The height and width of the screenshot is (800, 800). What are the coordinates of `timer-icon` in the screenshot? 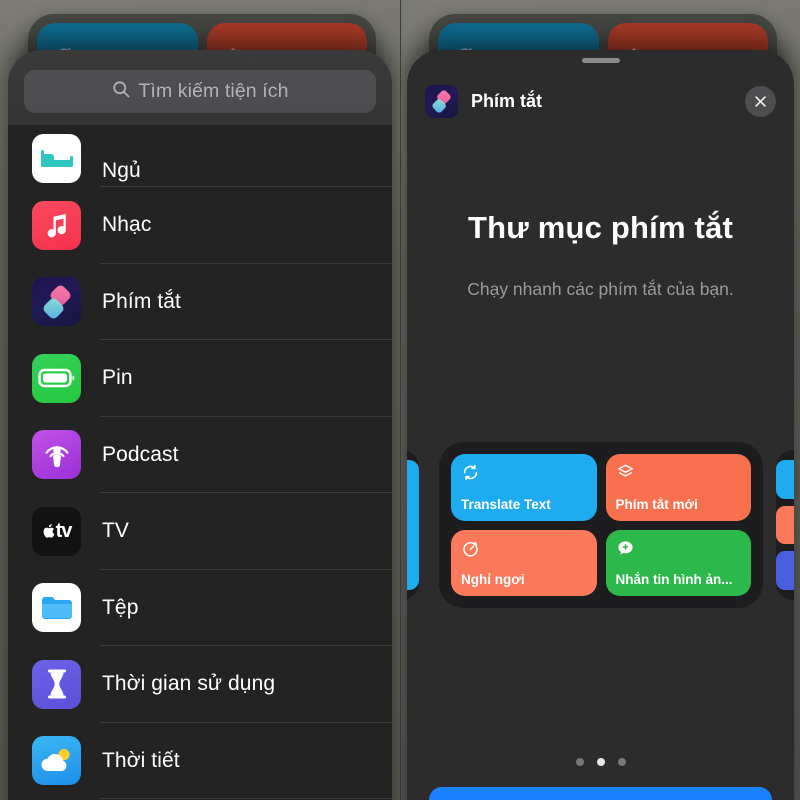 It's located at (470, 549).